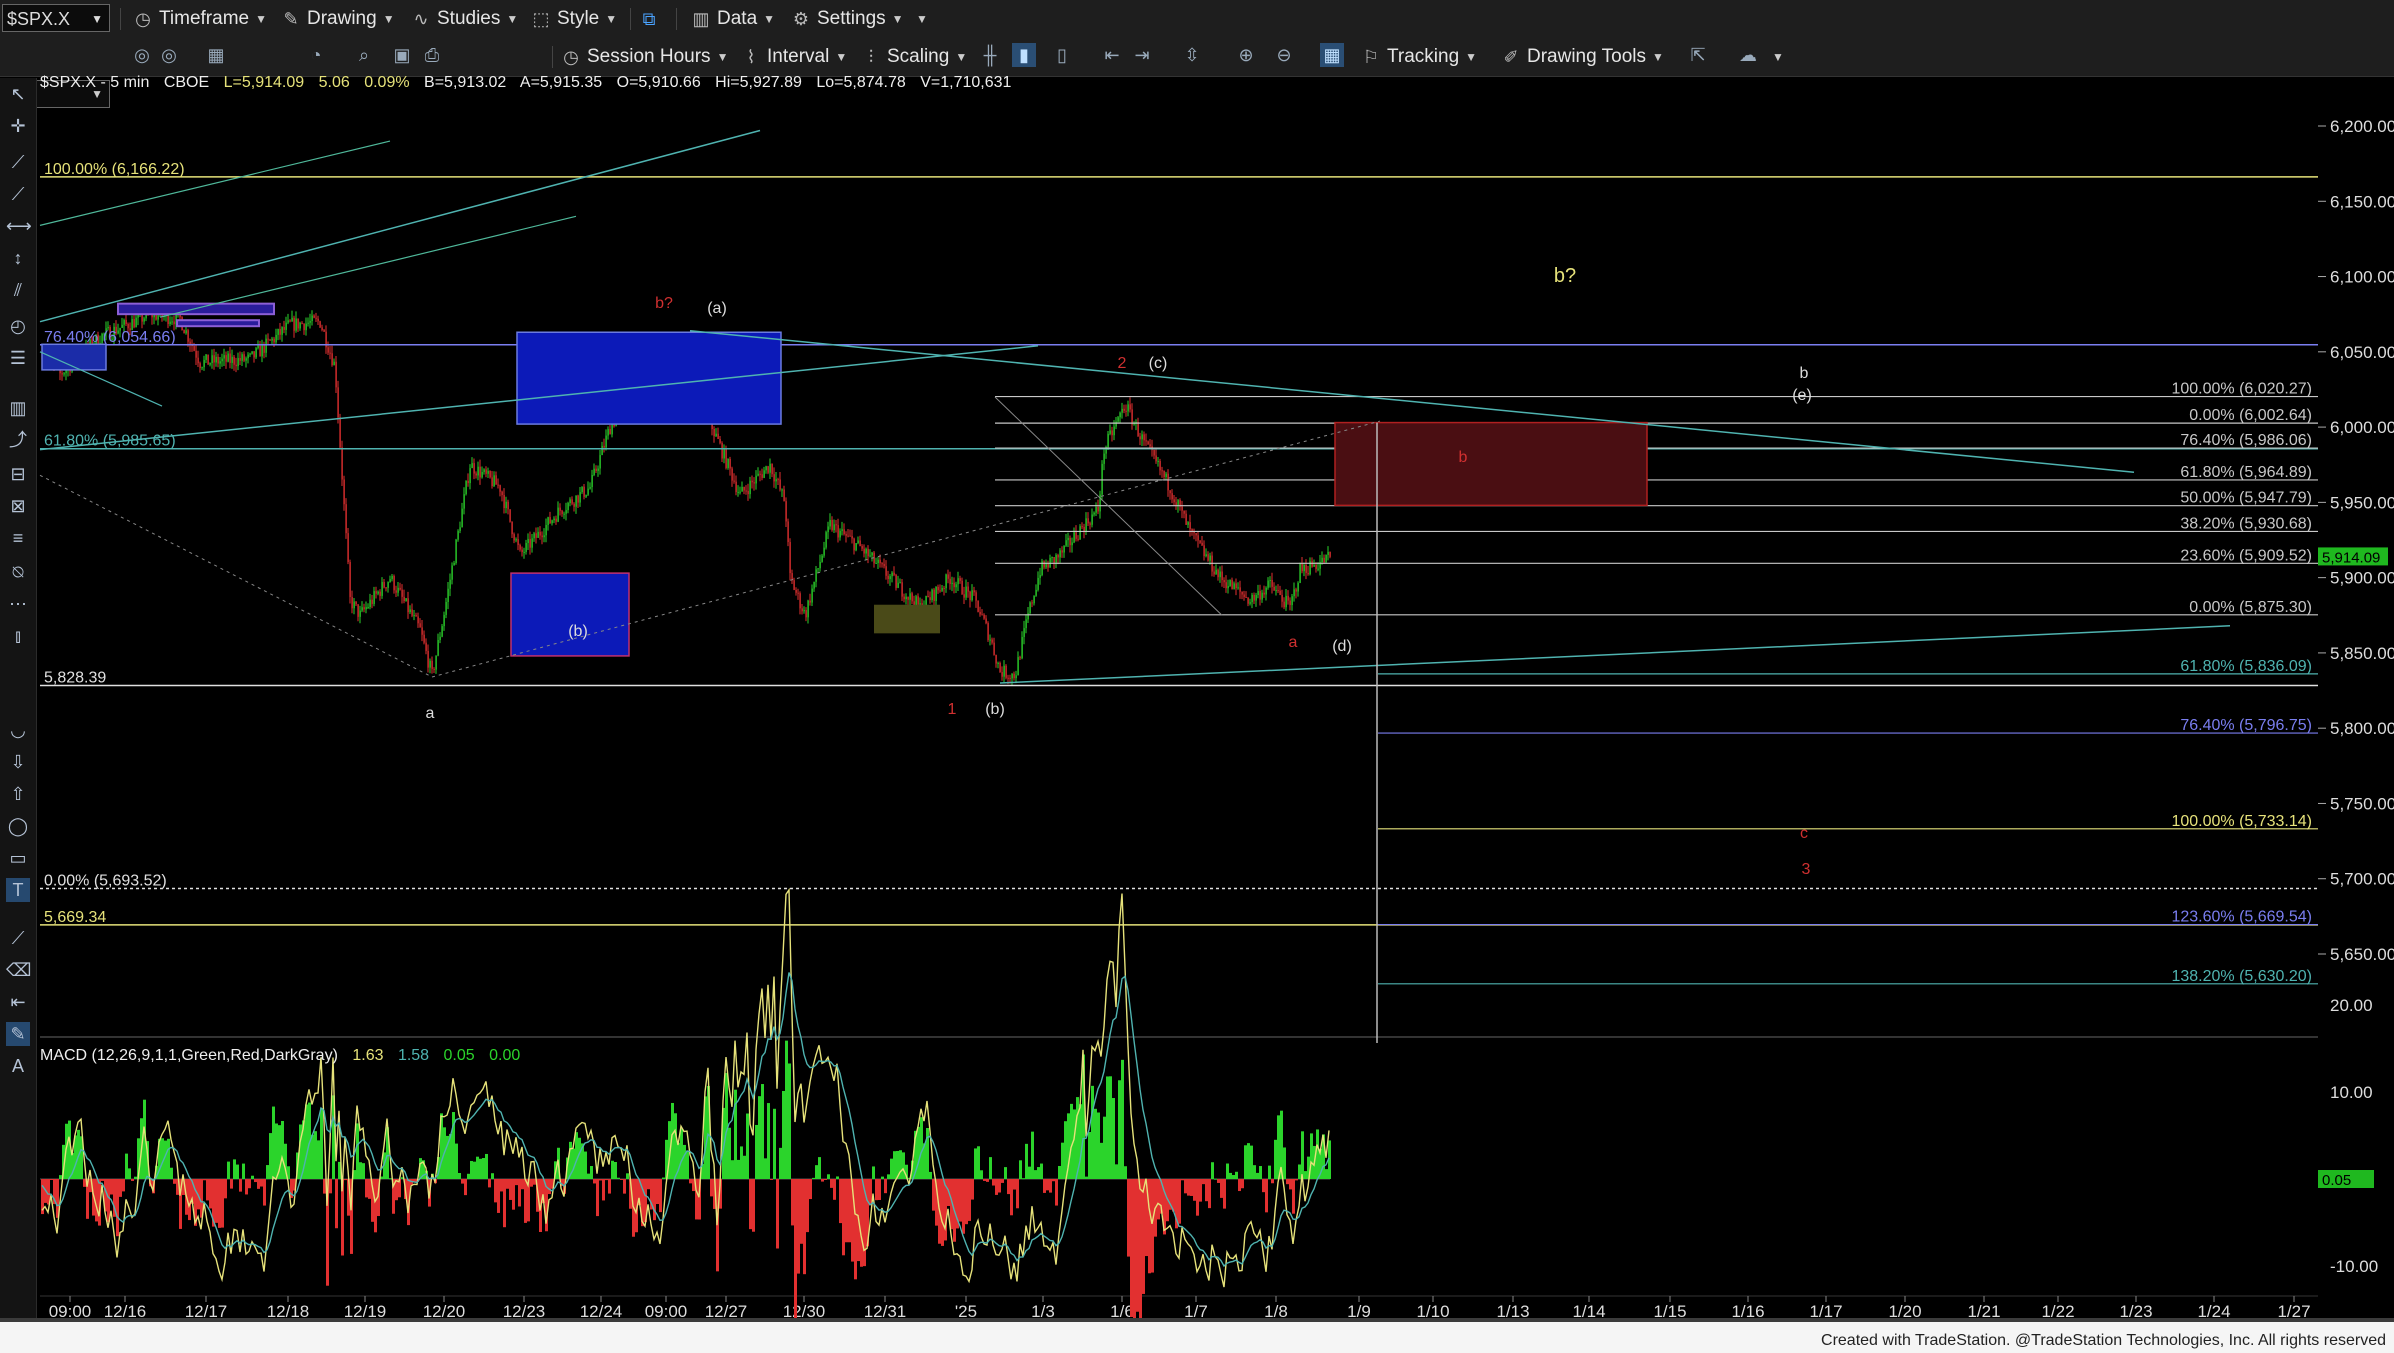 Image resolution: width=2394 pixels, height=1353 pixels. I want to click on high-price: Hi=5,927.89, so click(758, 82).